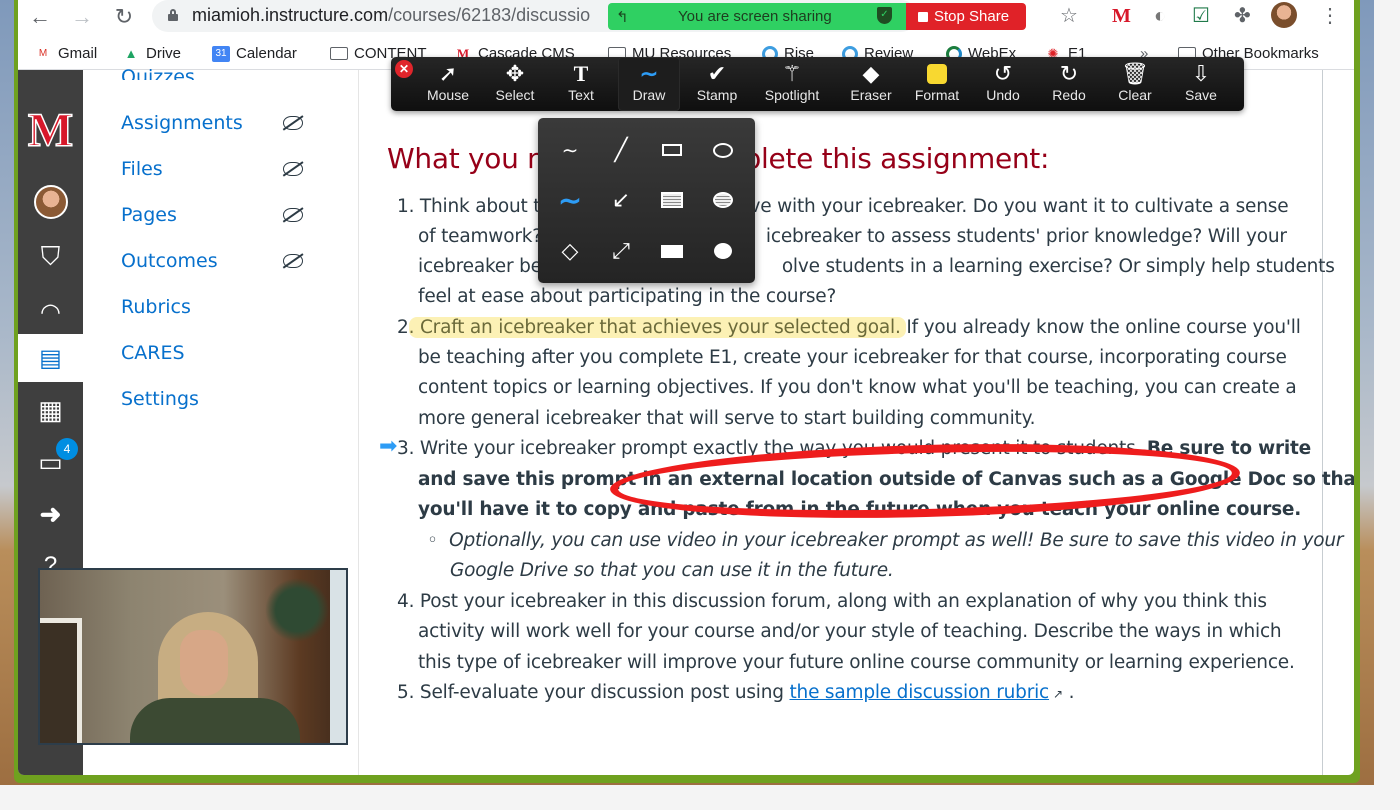 This screenshot has height=810, width=1400. What do you see at coordinates (672, 200) in the screenshot?
I see `shape-rectangle-hatched` at bounding box center [672, 200].